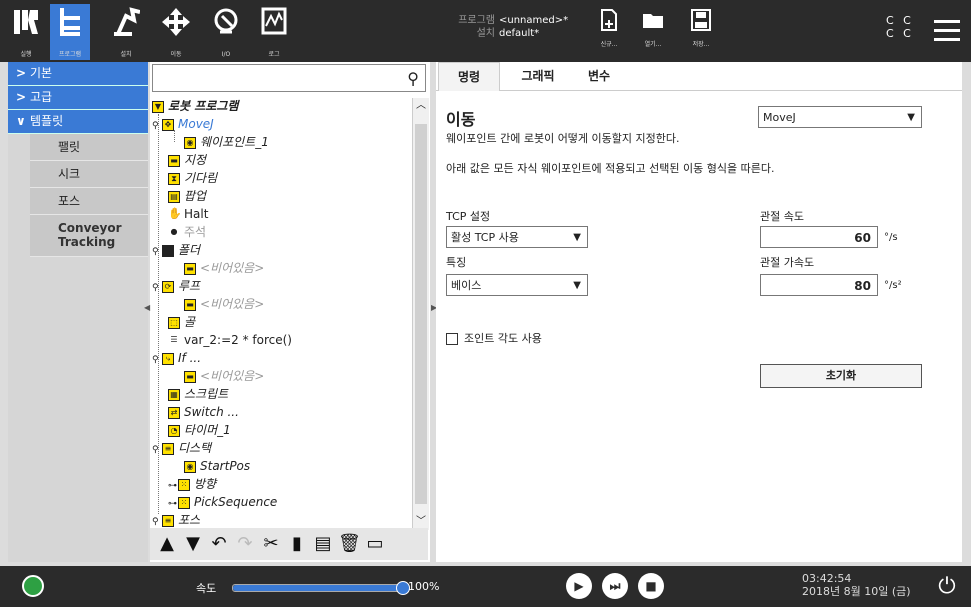 This screenshot has width=971, height=607. Describe the element at coordinates (187, 160) in the screenshot. I see `tree-node-set: ▬ 지정` at that location.